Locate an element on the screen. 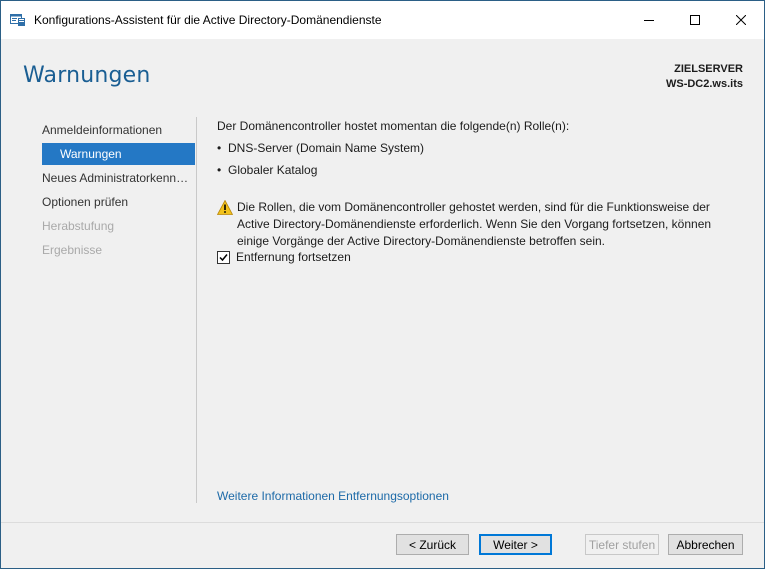 This screenshot has width=765, height=569. role-label: DNS-Server (Domain Name System) is located at coordinates (326, 148).